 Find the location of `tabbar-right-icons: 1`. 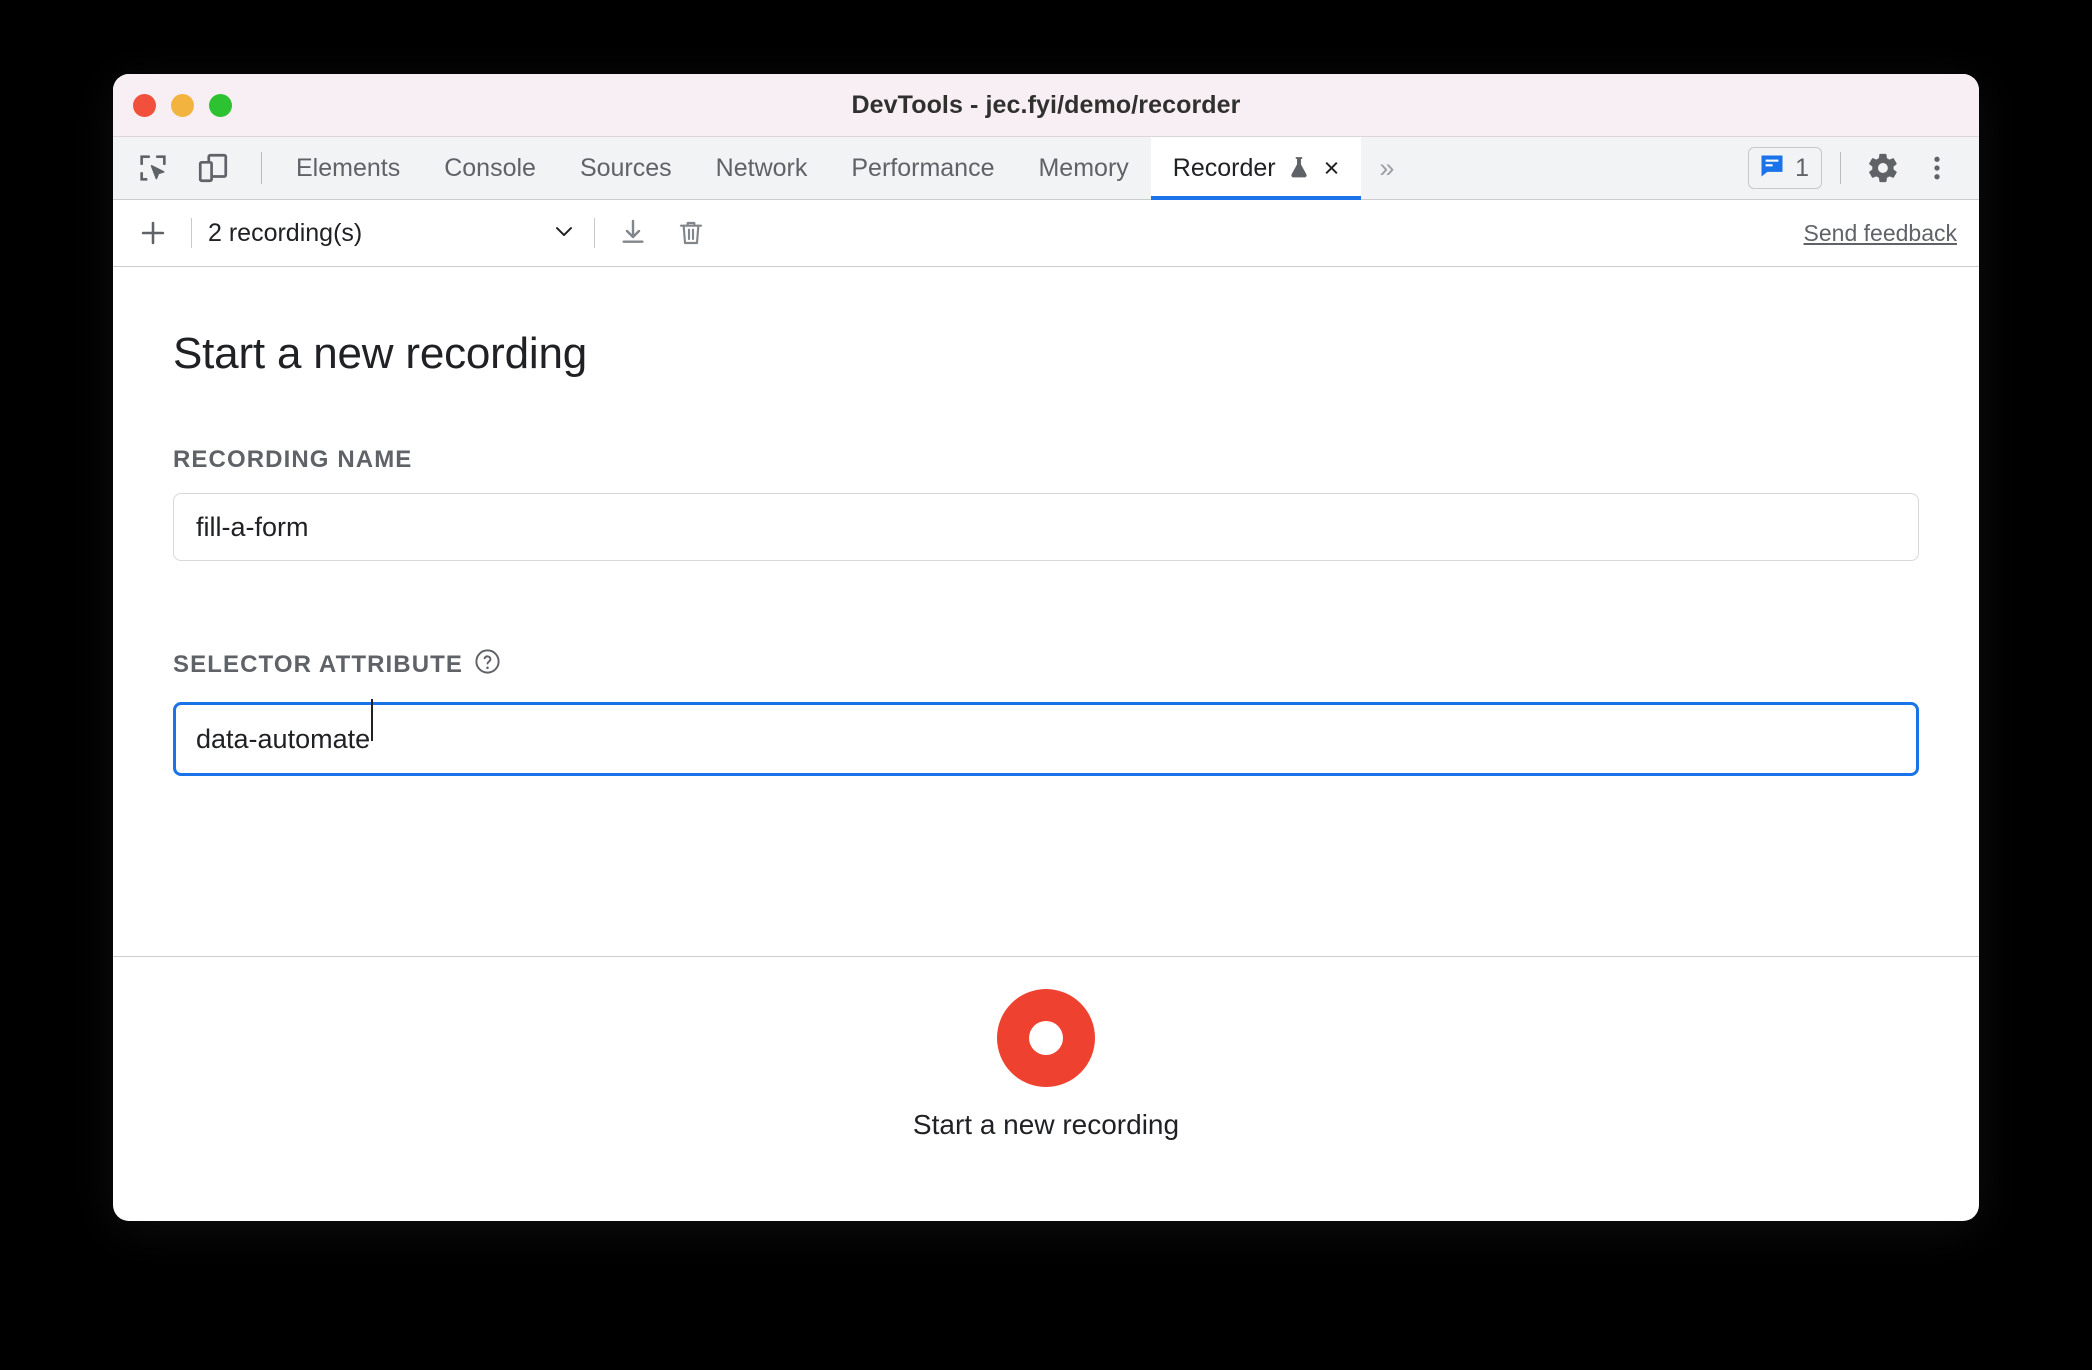

tabbar-right-icons: 1 is located at coordinates (1863, 168).